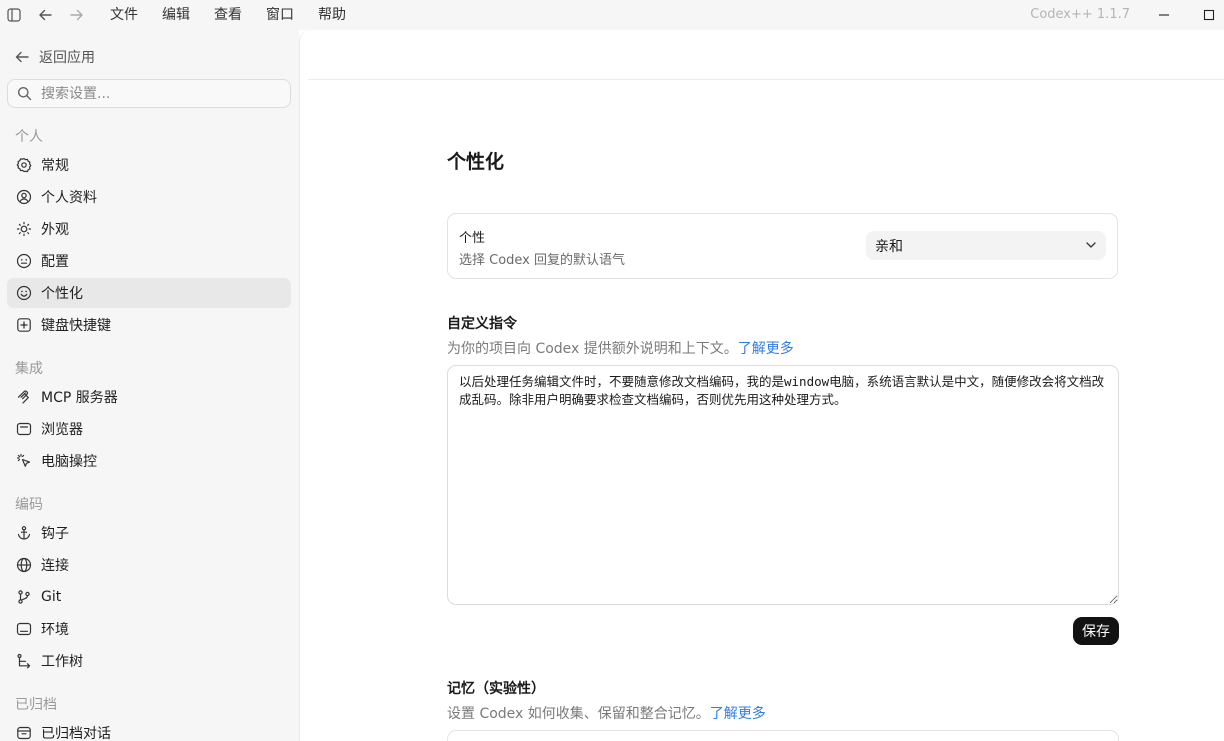 This screenshot has width=1224, height=741. Describe the element at coordinates (578, 714) in the screenshot. I see `memory-description-text: 设置 Codex 如何收集、保留和整合记忆。` at that location.